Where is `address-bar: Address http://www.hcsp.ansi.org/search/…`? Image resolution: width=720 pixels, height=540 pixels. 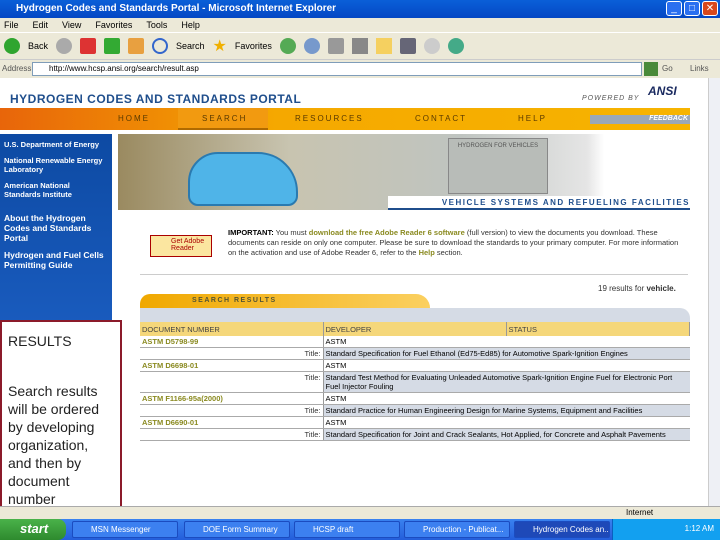 address-bar: Address http://www.hcsp.ansi.org/search/… is located at coordinates (360, 68).